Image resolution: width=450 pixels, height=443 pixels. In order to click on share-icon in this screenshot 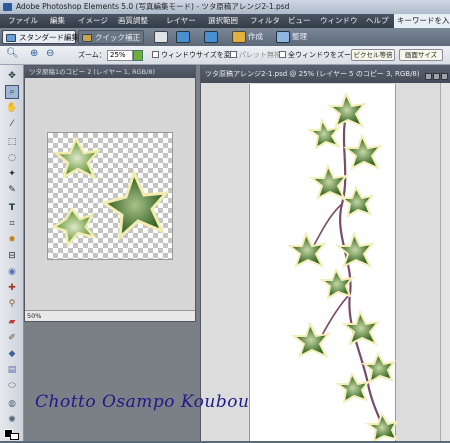, I will do `click(183, 37)`.